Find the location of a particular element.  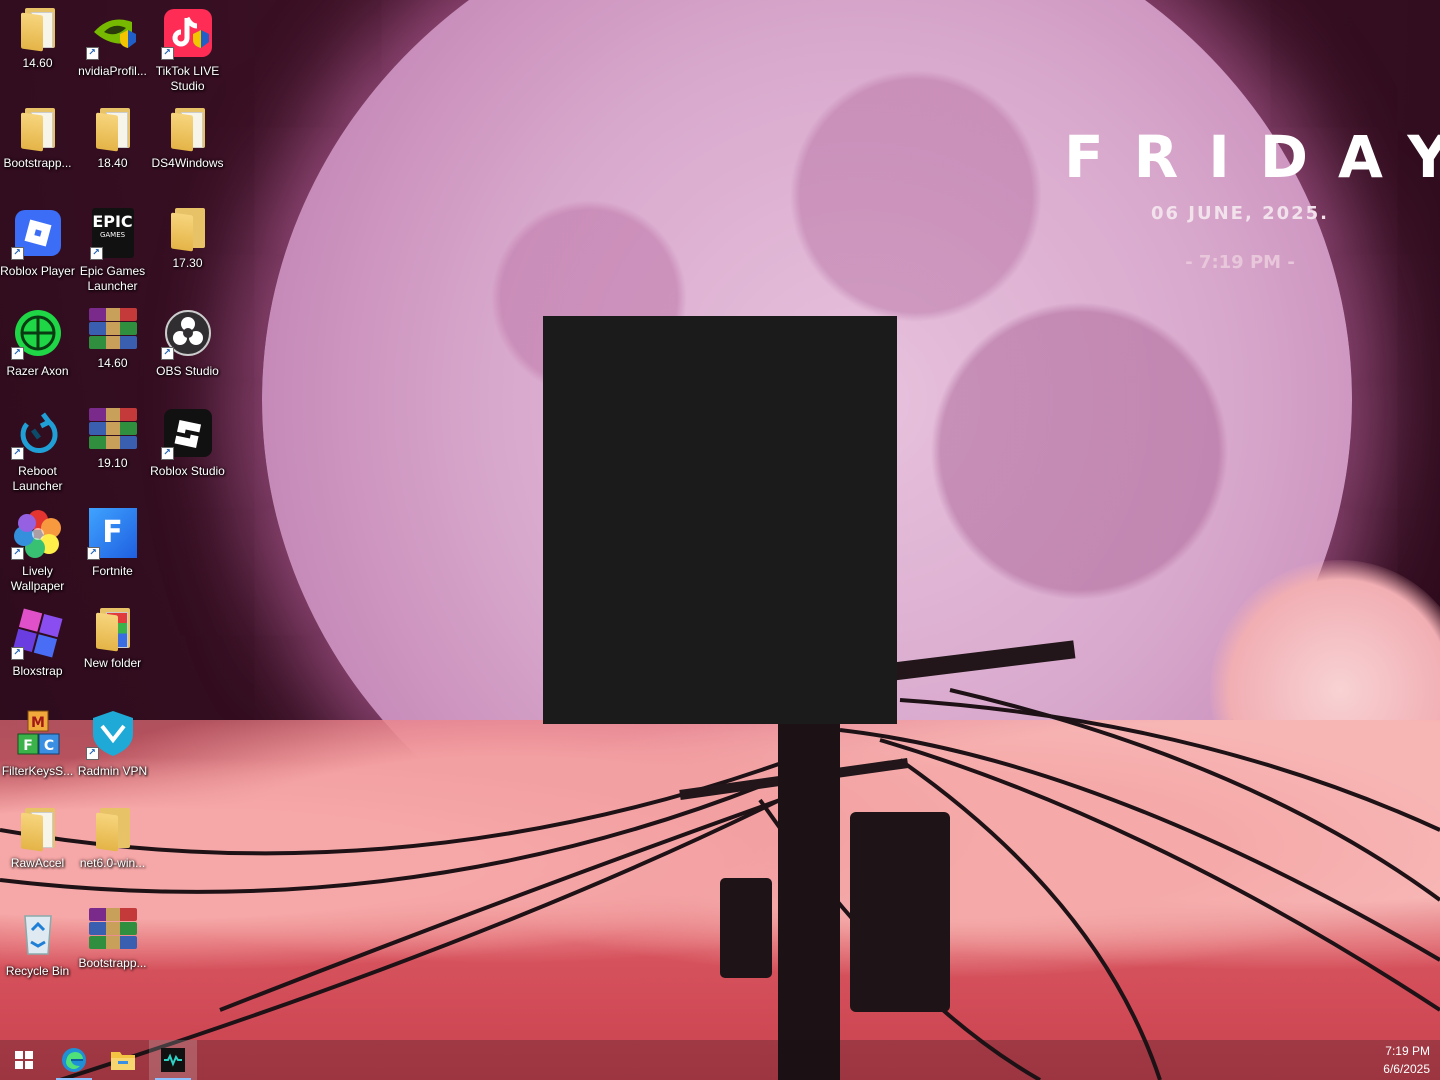

desktop-icon-recycle-bin: Recycle Bin is located at coordinates (37, 941).